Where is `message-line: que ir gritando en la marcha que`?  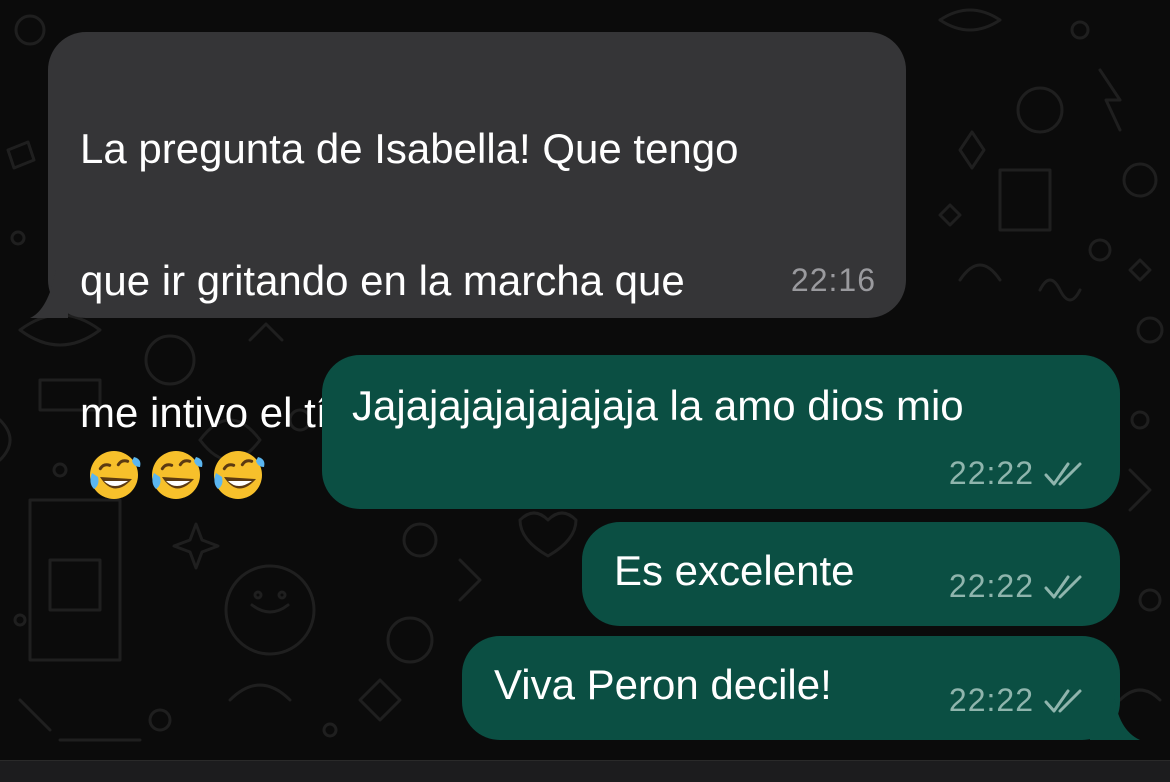 message-line: que ir gritando en la marcha que is located at coordinates (382, 280).